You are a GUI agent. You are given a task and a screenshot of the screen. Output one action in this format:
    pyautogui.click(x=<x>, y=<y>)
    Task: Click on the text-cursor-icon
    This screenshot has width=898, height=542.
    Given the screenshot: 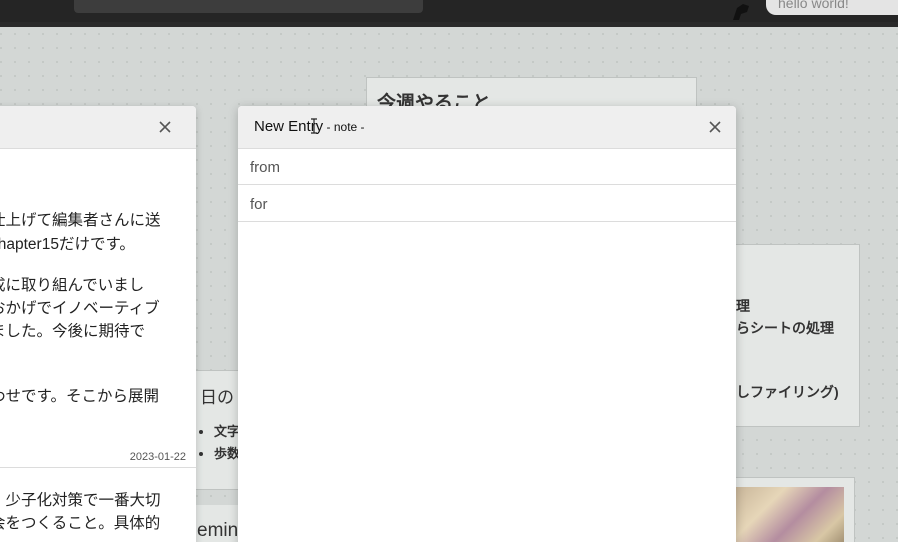 What is the action you would take?
    pyautogui.click(x=314, y=126)
    